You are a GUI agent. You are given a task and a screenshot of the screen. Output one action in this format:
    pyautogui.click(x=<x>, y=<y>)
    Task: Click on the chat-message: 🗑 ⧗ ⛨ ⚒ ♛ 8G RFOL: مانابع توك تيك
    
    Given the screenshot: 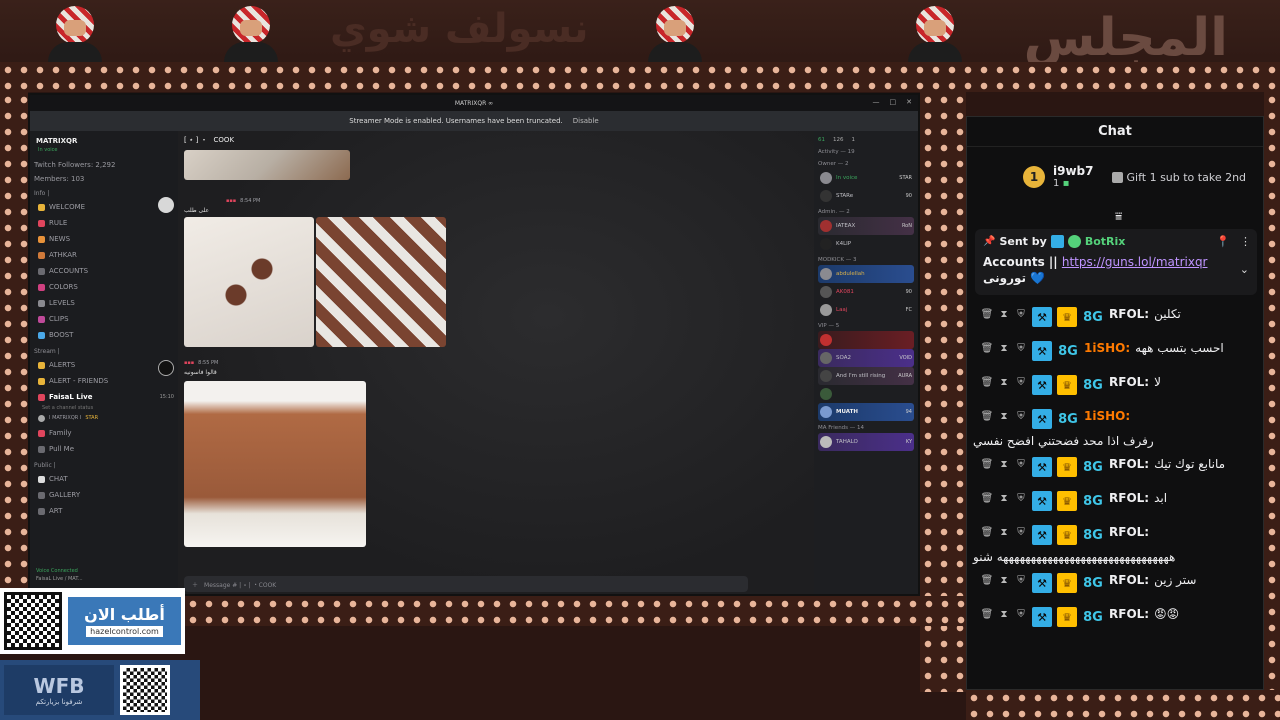 What is the action you would take?
    pyautogui.click(x=1119, y=466)
    